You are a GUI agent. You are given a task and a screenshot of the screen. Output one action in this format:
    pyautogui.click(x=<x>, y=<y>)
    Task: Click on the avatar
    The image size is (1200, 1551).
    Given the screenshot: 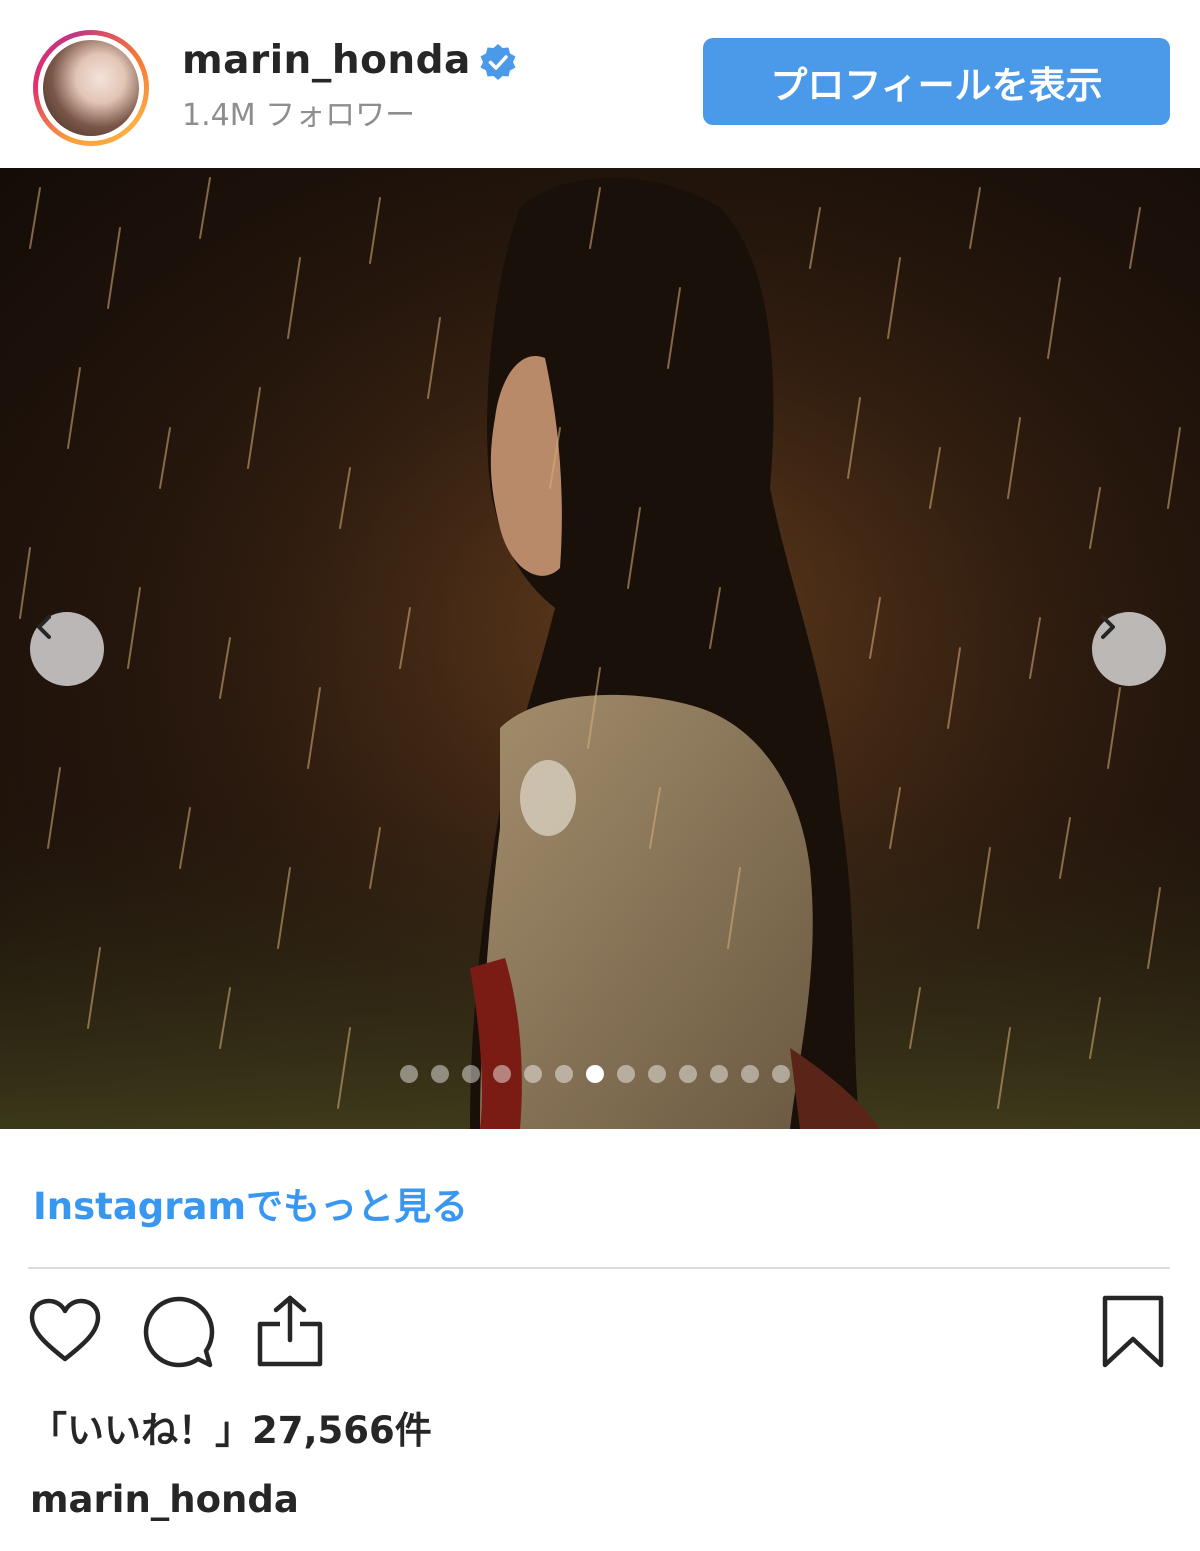 What is the action you would take?
    pyautogui.click(x=91, y=88)
    